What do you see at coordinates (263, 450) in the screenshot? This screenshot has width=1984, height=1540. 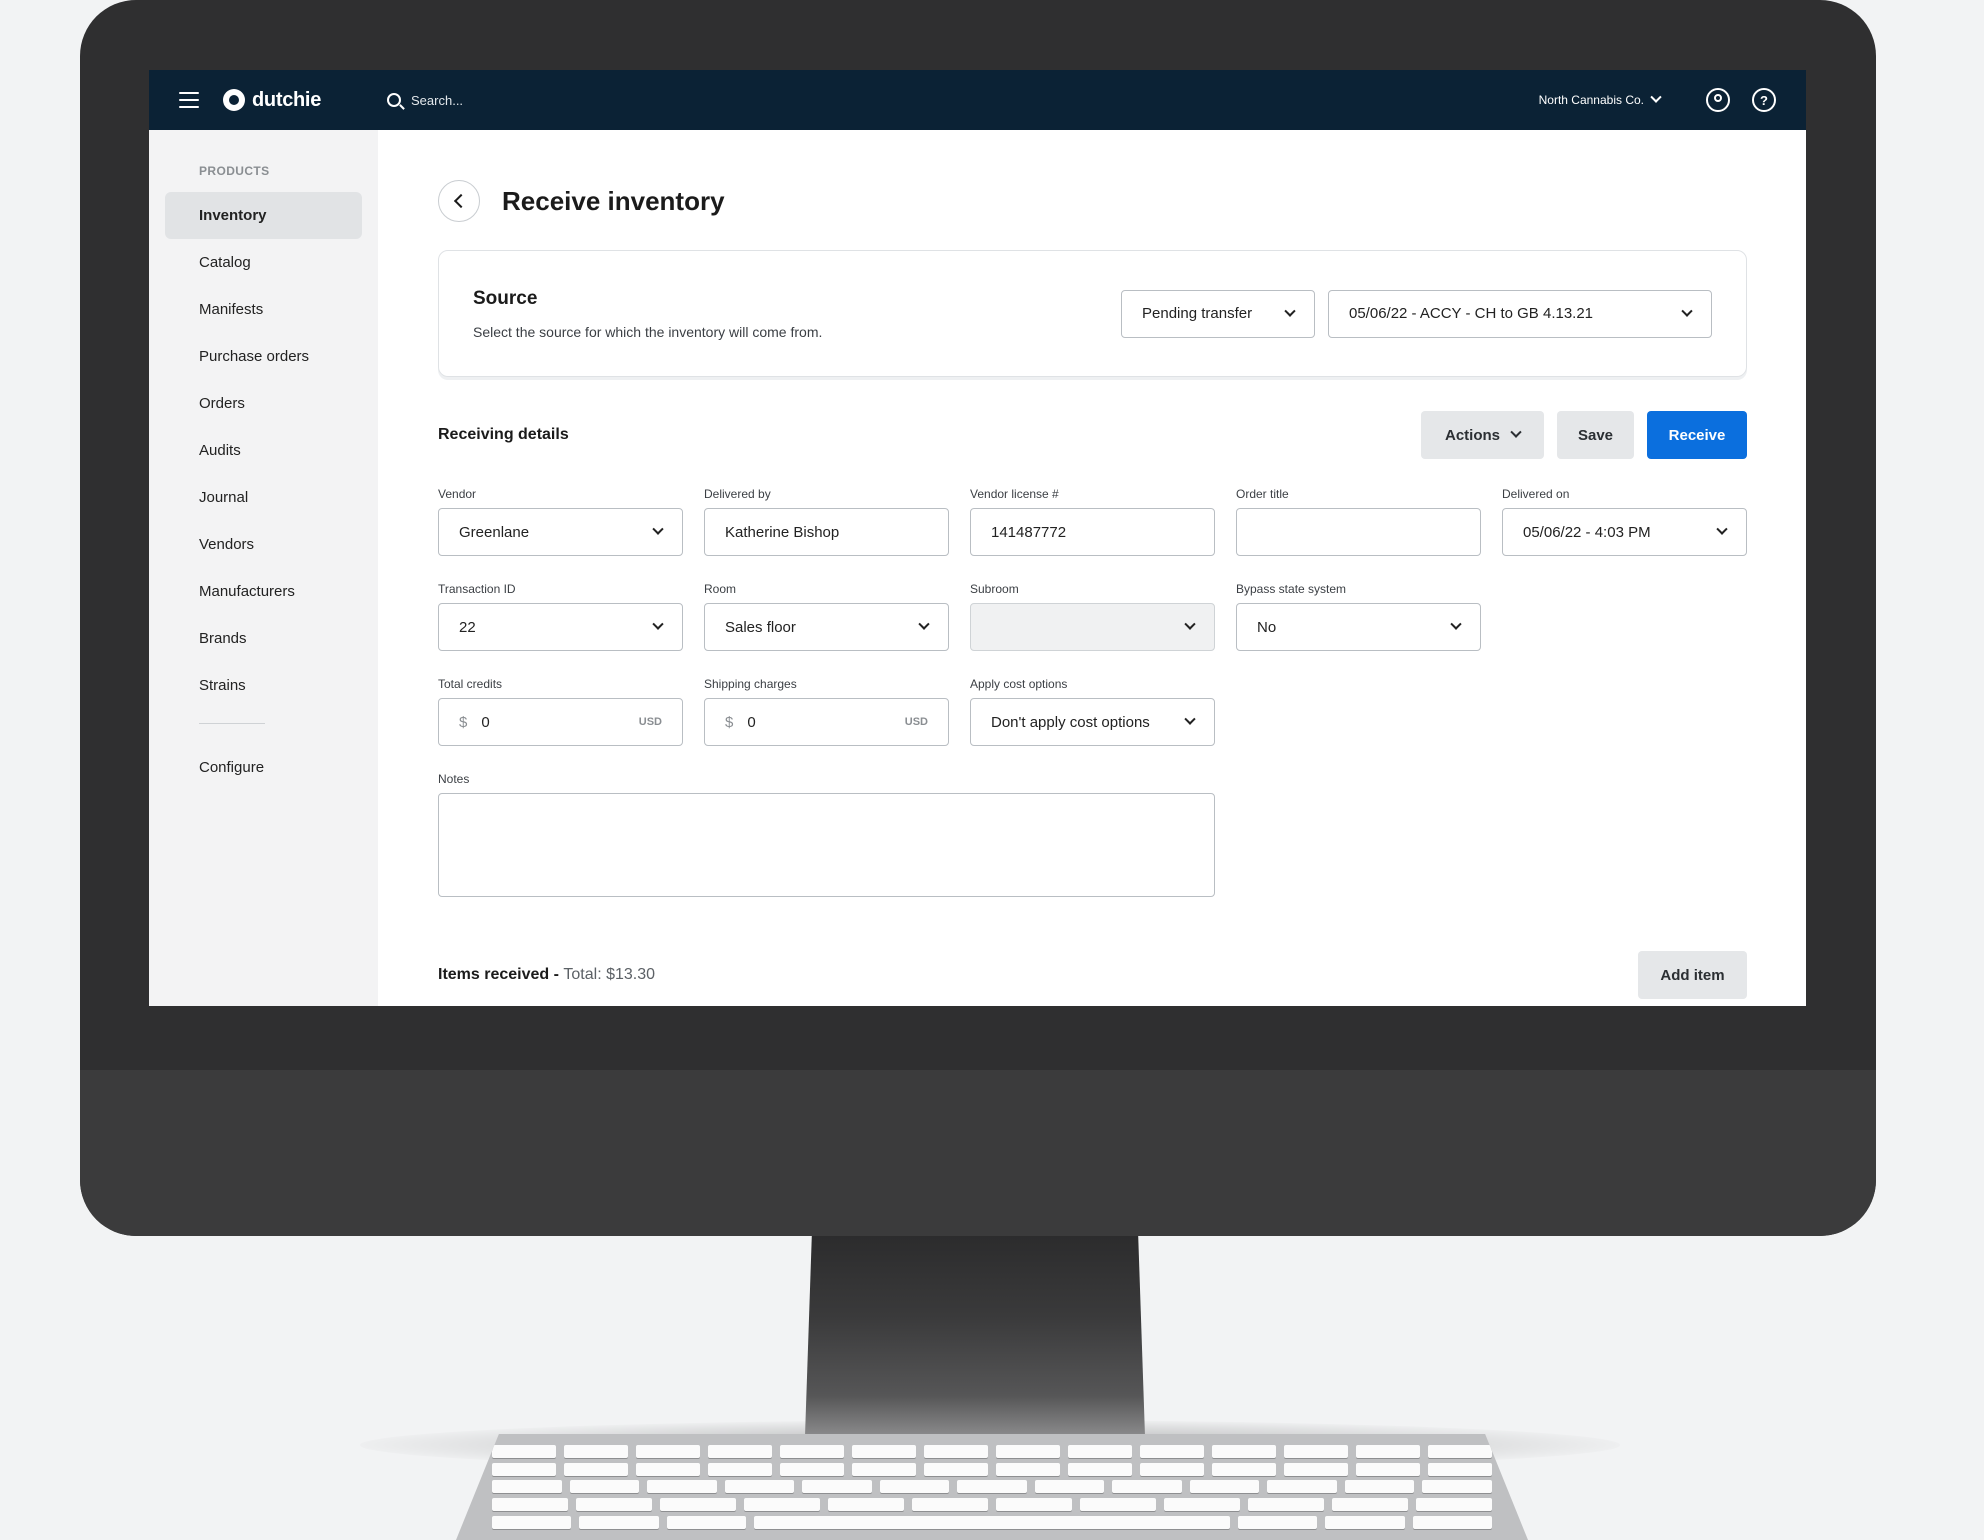 I see `sidebar-item-audits: Audits` at bounding box center [263, 450].